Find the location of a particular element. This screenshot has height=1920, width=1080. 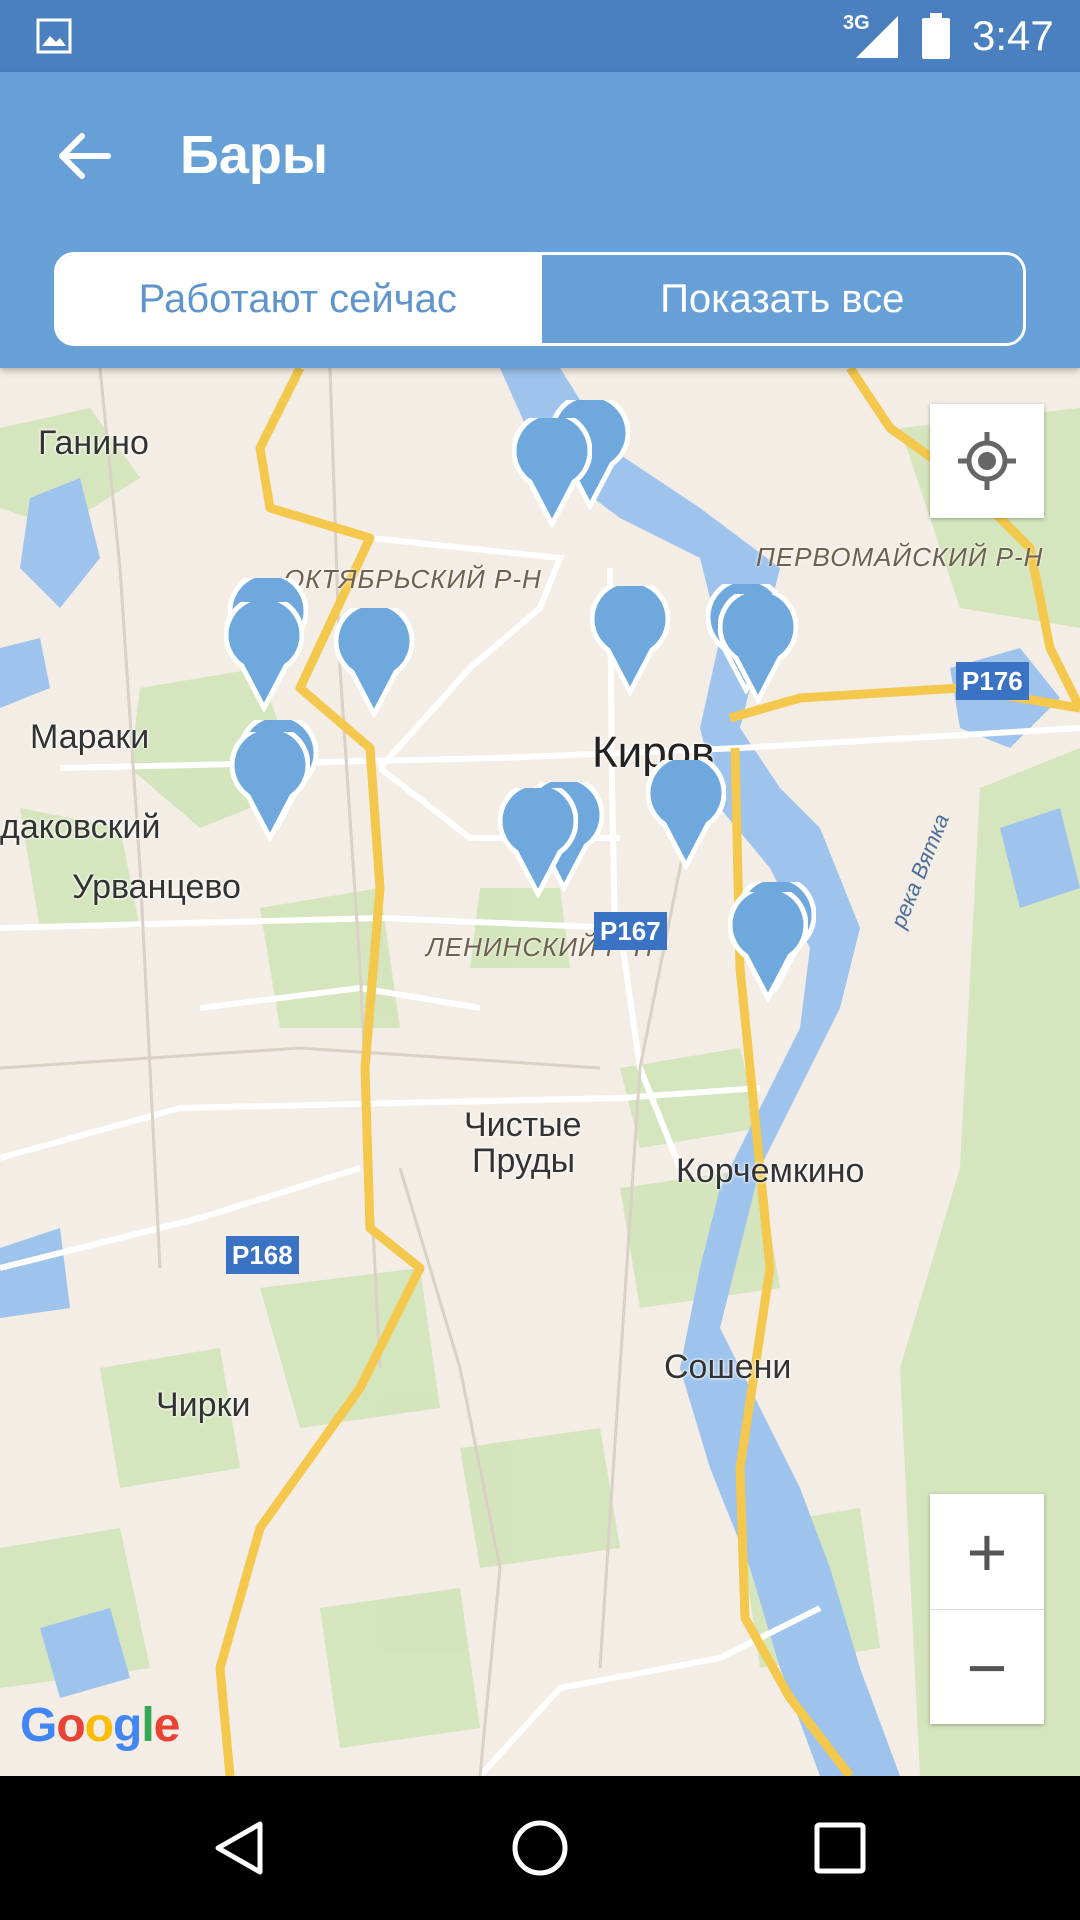

district-label: ПЕРВОМАЙСКИЙ Р-Н is located at coordinates (900, 557).